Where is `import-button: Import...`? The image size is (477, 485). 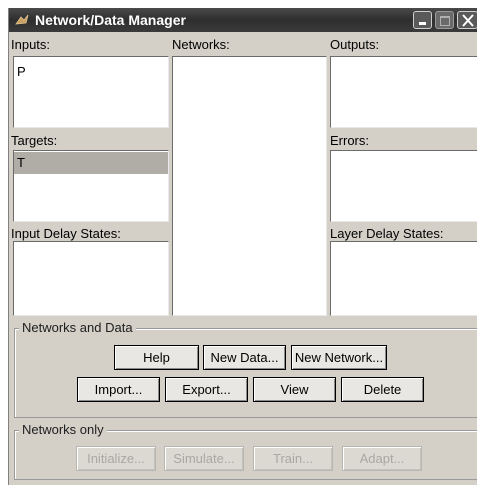
import-button: Import... is located at coordinates (118, 389).